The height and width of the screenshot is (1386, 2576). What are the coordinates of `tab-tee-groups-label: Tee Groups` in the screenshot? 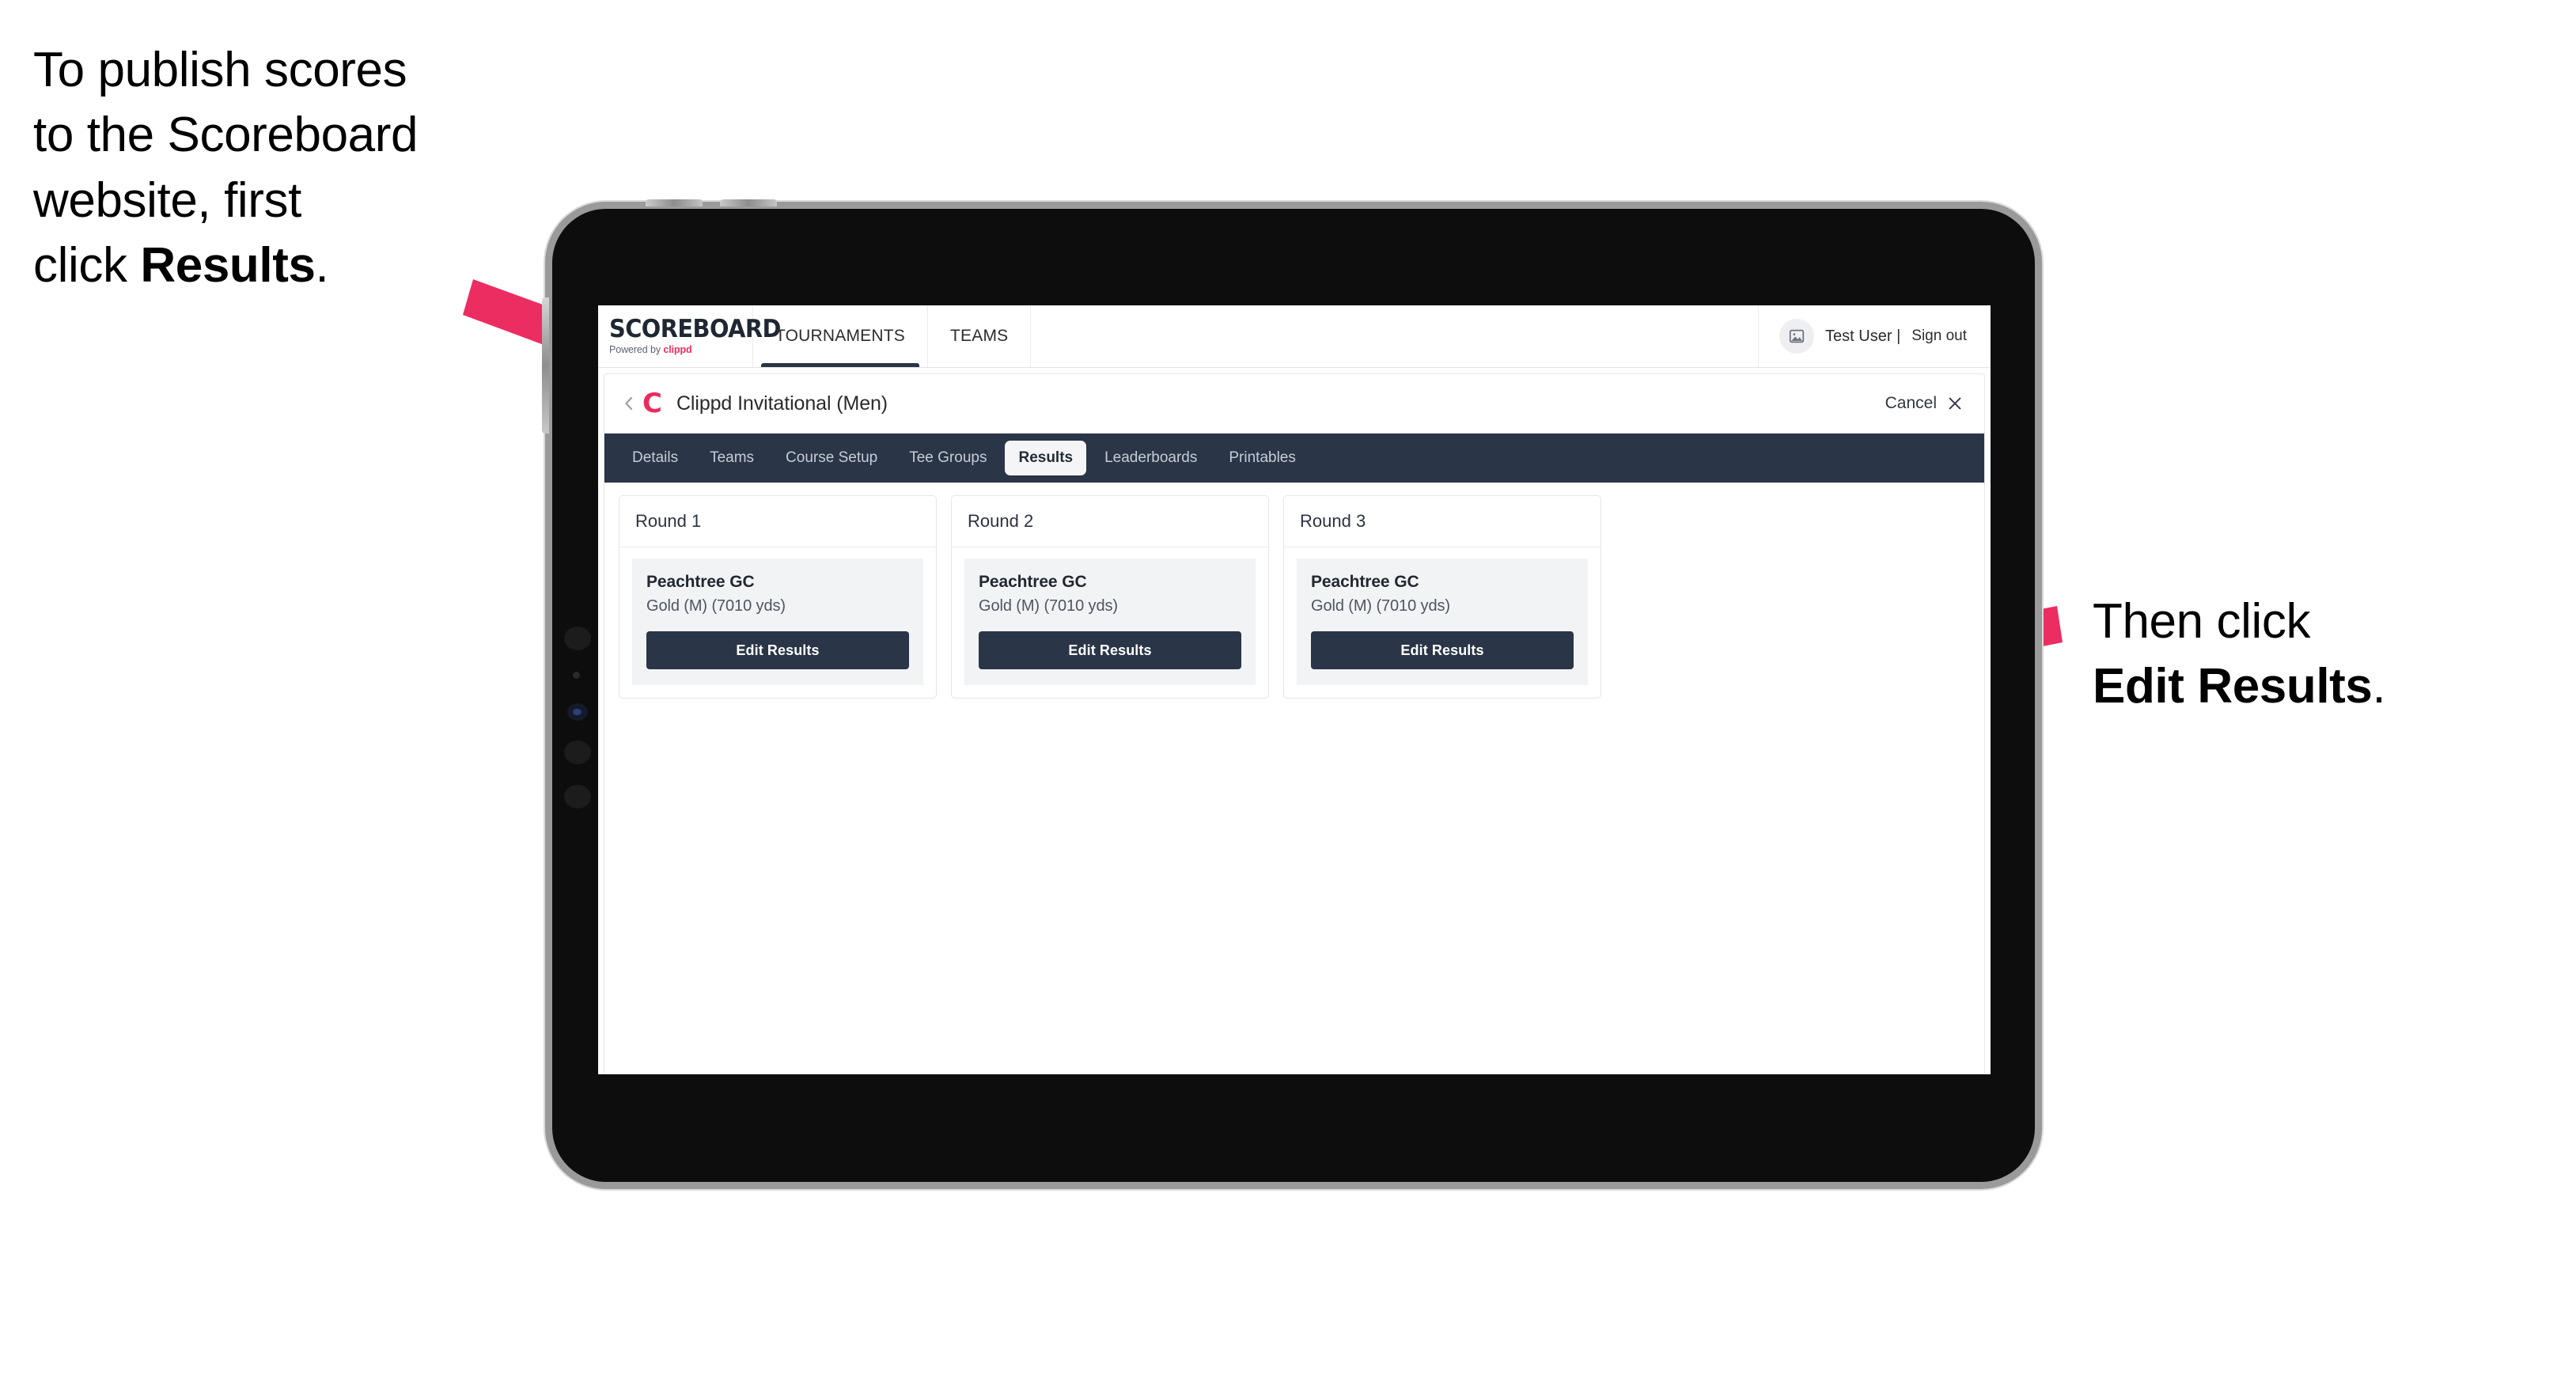 It's located at (948, 458).